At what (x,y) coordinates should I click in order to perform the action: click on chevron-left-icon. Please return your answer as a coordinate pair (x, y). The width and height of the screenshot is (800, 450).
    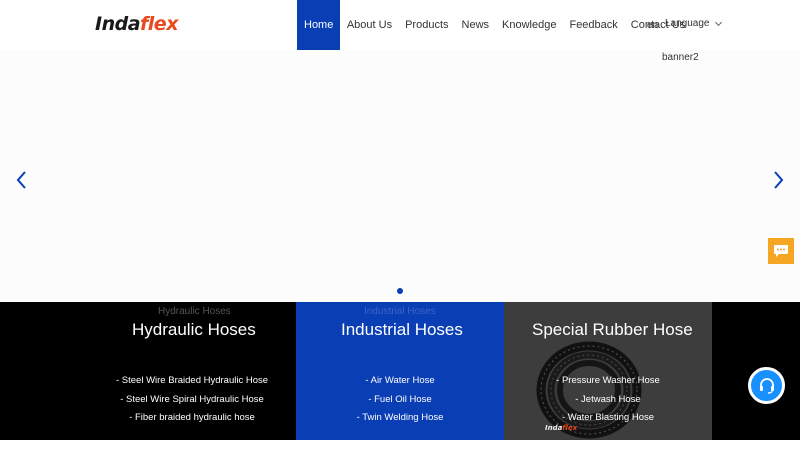
    Looking at the image, I should click on (21, 180).